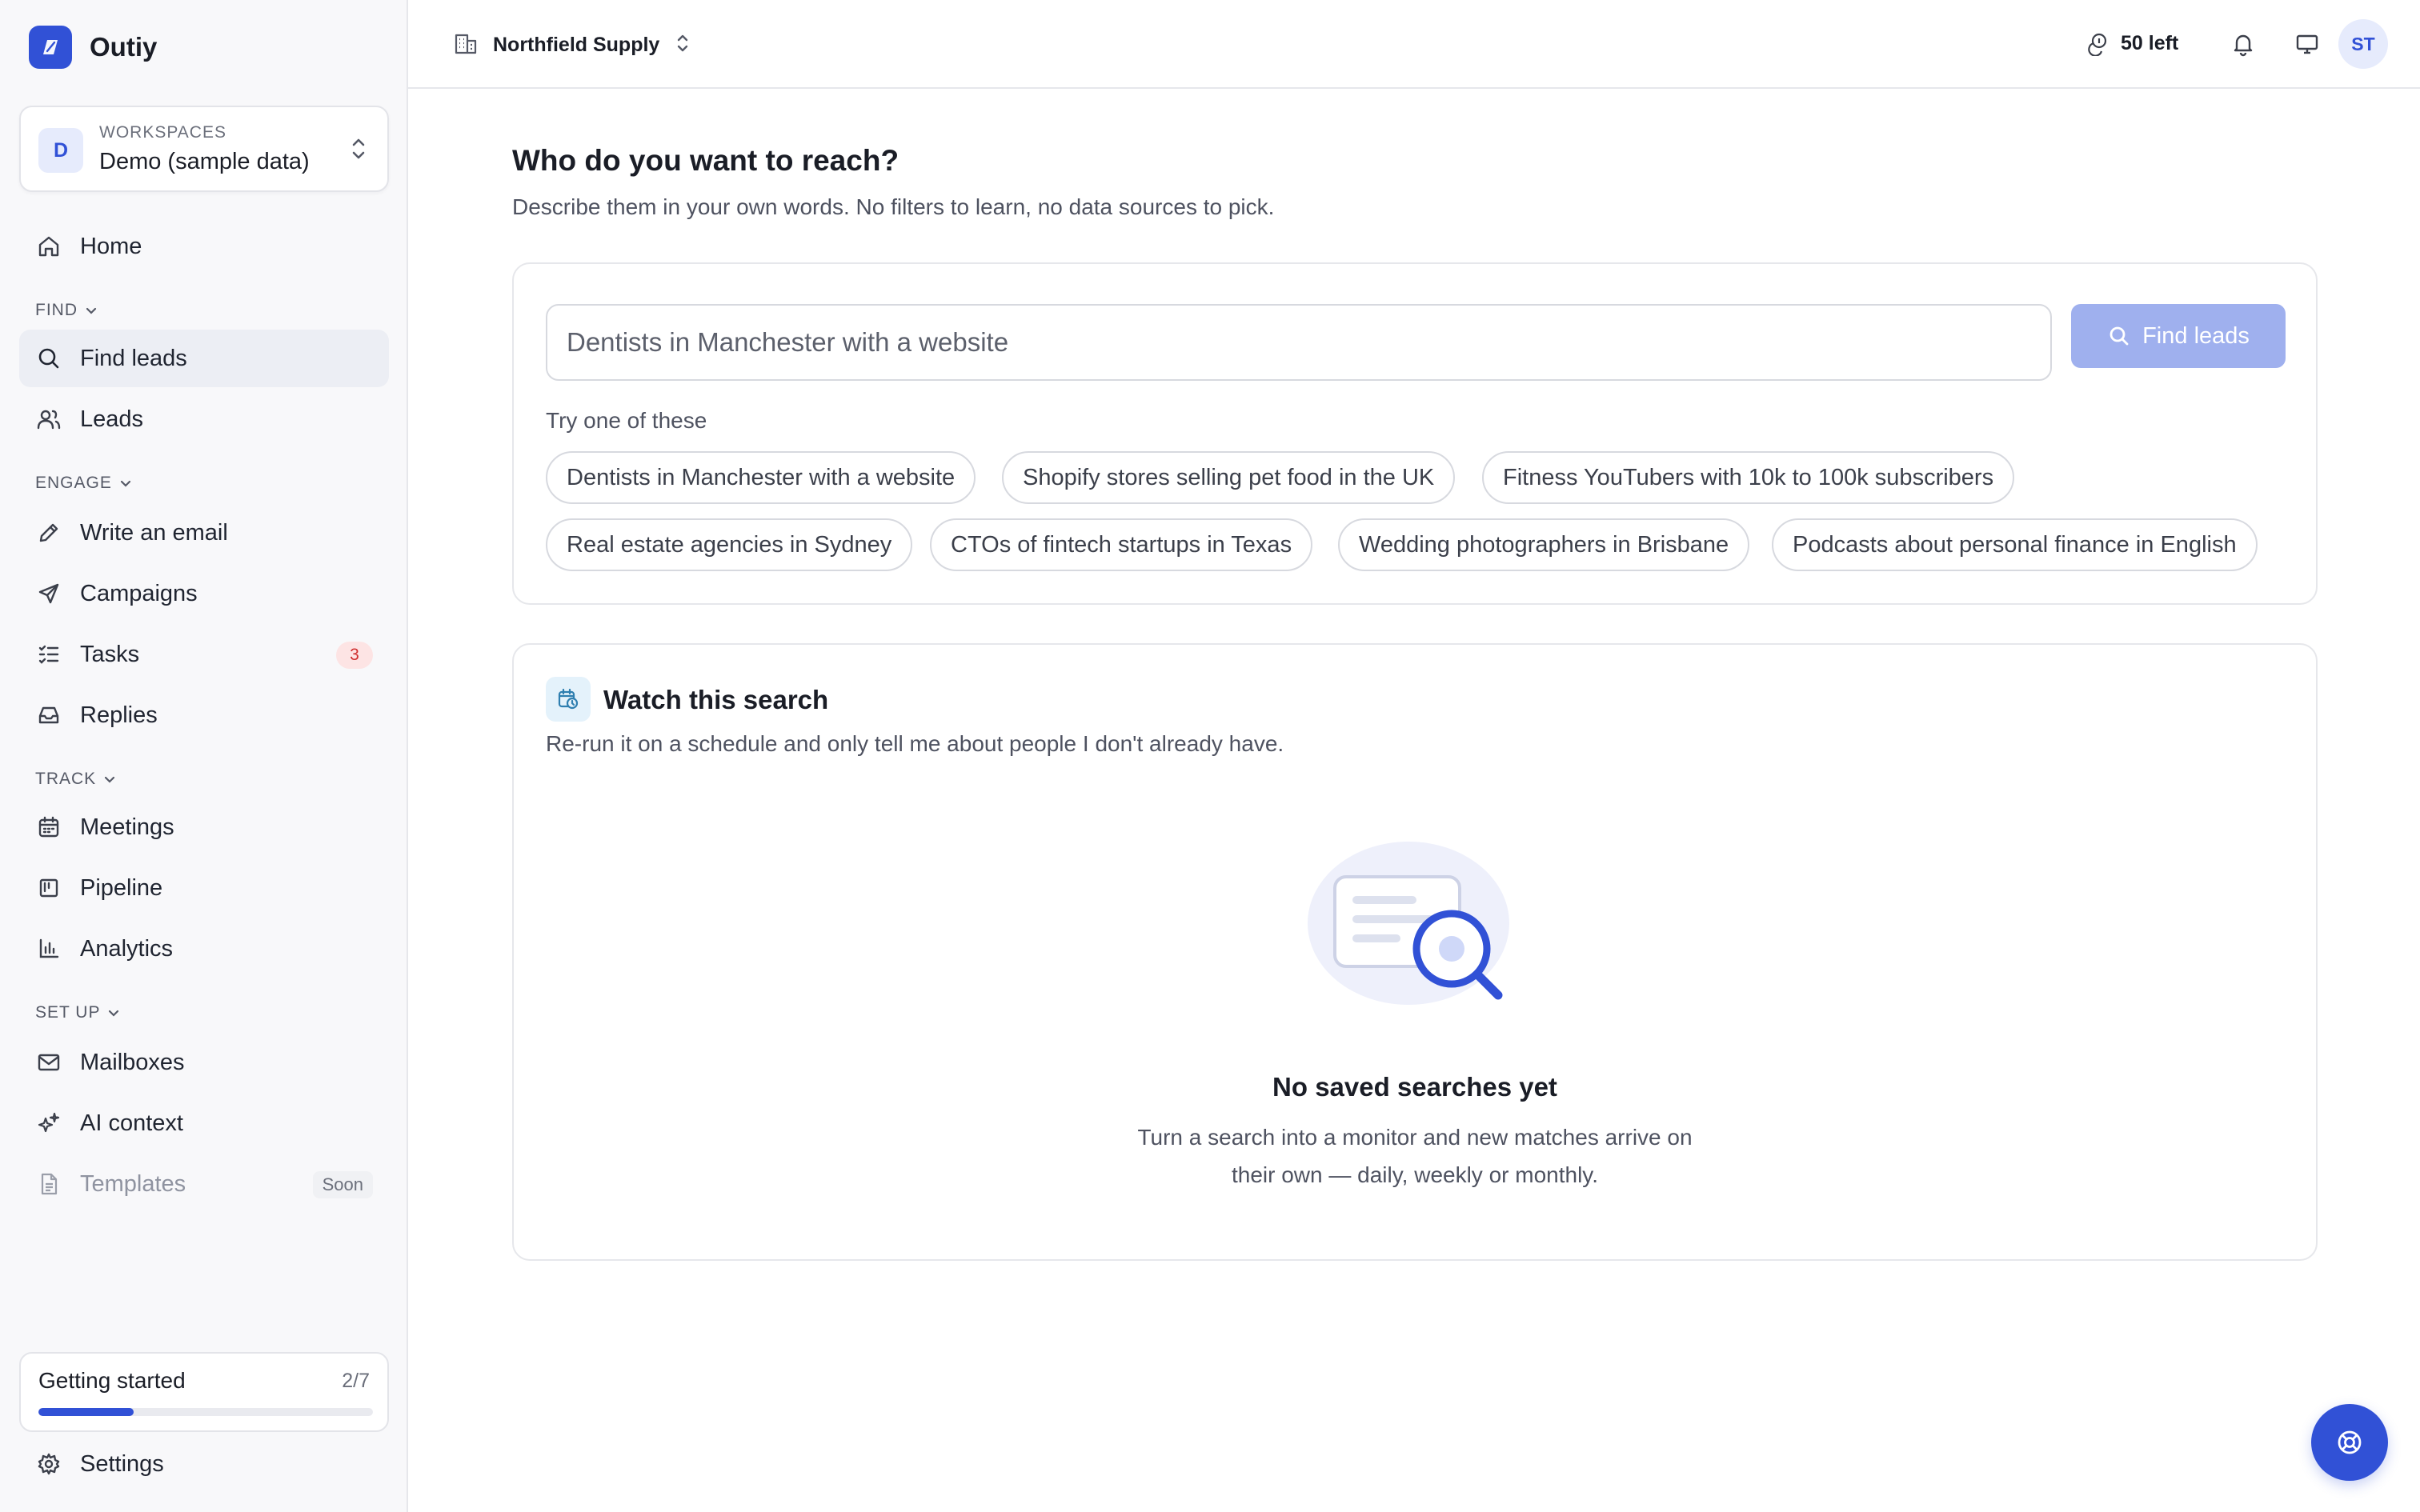  I want to click on sidebar-item-label: Leads, so click(112, 419).